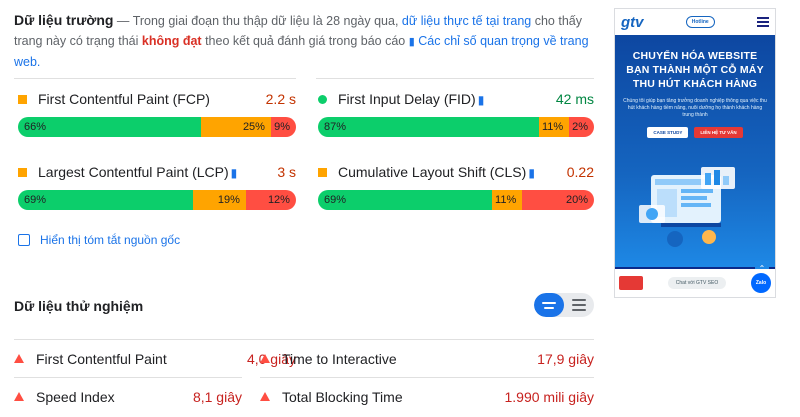  I want to click on distribution-bar: 69% 11% 20%, so click(456, 200).